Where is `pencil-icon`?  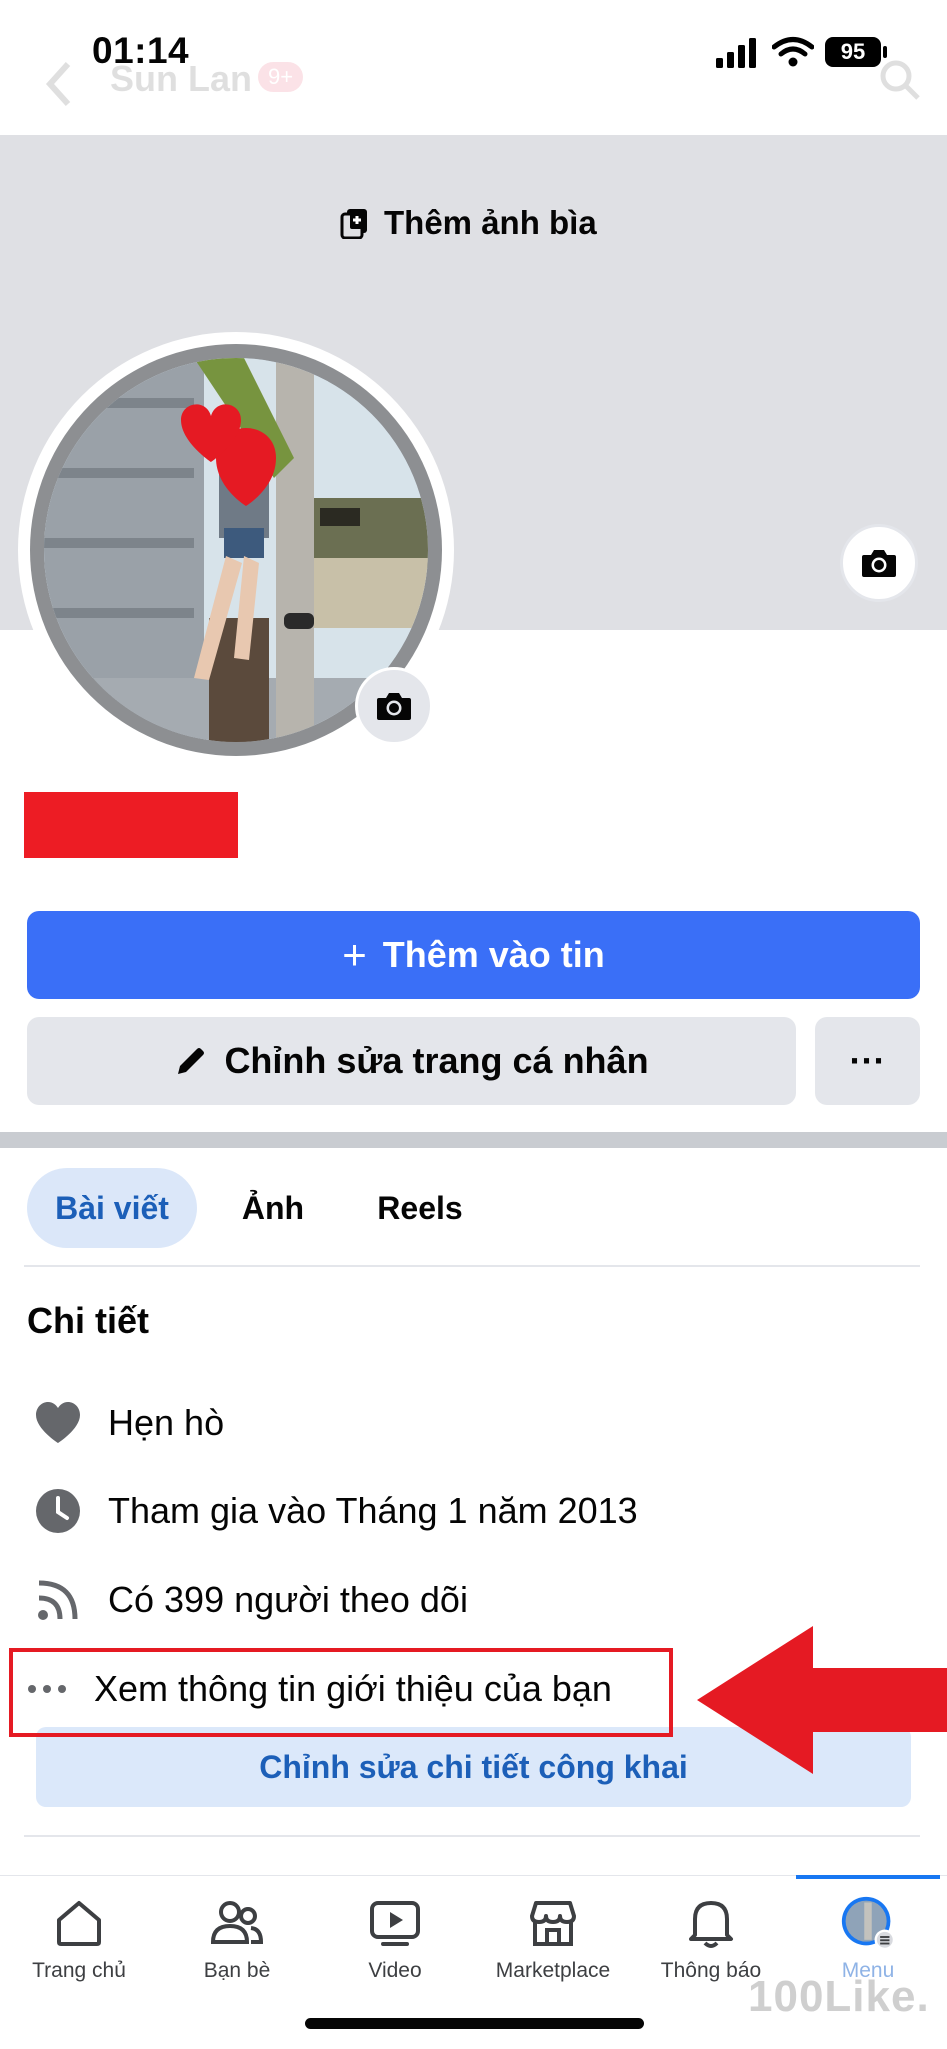 pencil-icon is located at coordinates (191, 1061).